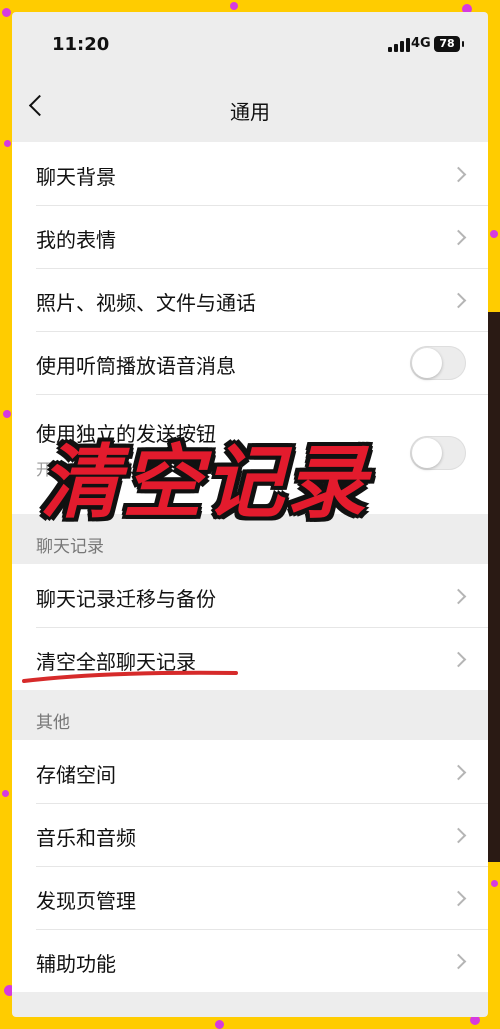 The height and width of the screenshot is (1029, 500). Describe the element at coordinates (126, 599) in the screenshot. I see `setting-label: 聊天记录迁移与备份` at that location.